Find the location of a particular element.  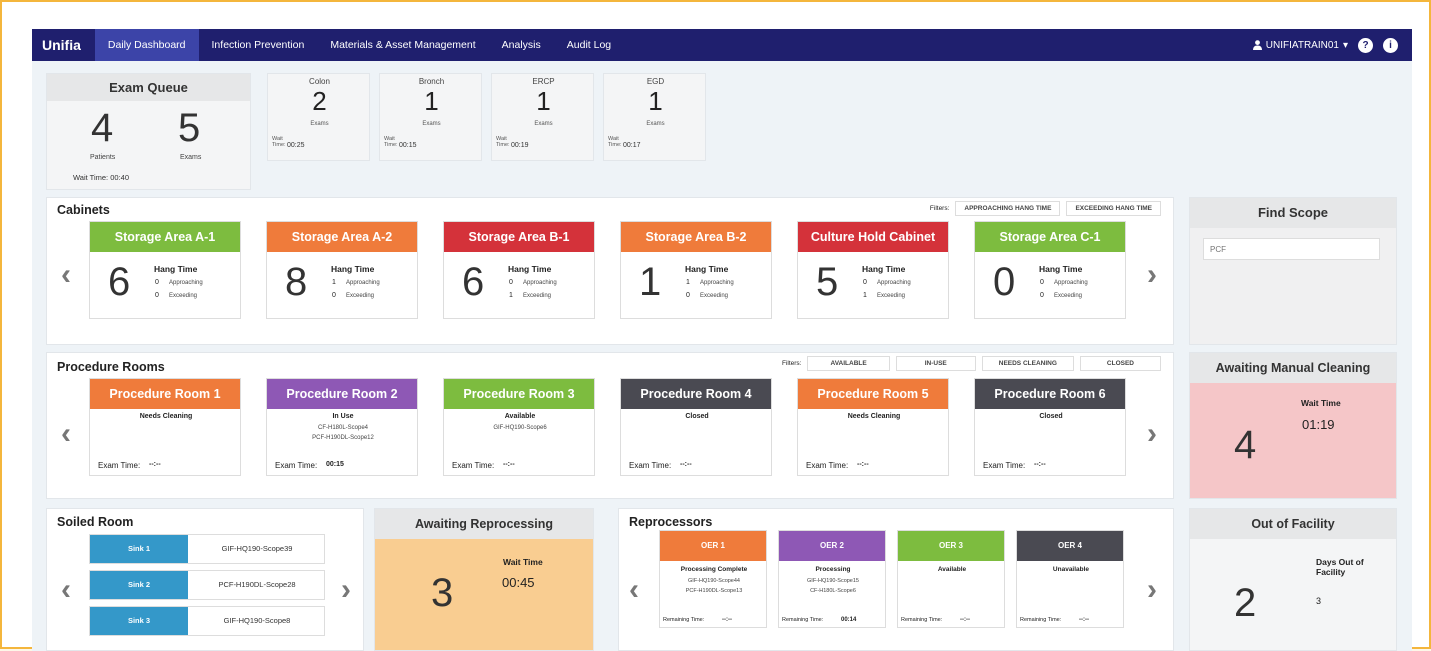

cabinet-card-header: Storage Area B-1 is located at coordinates (519, 237).